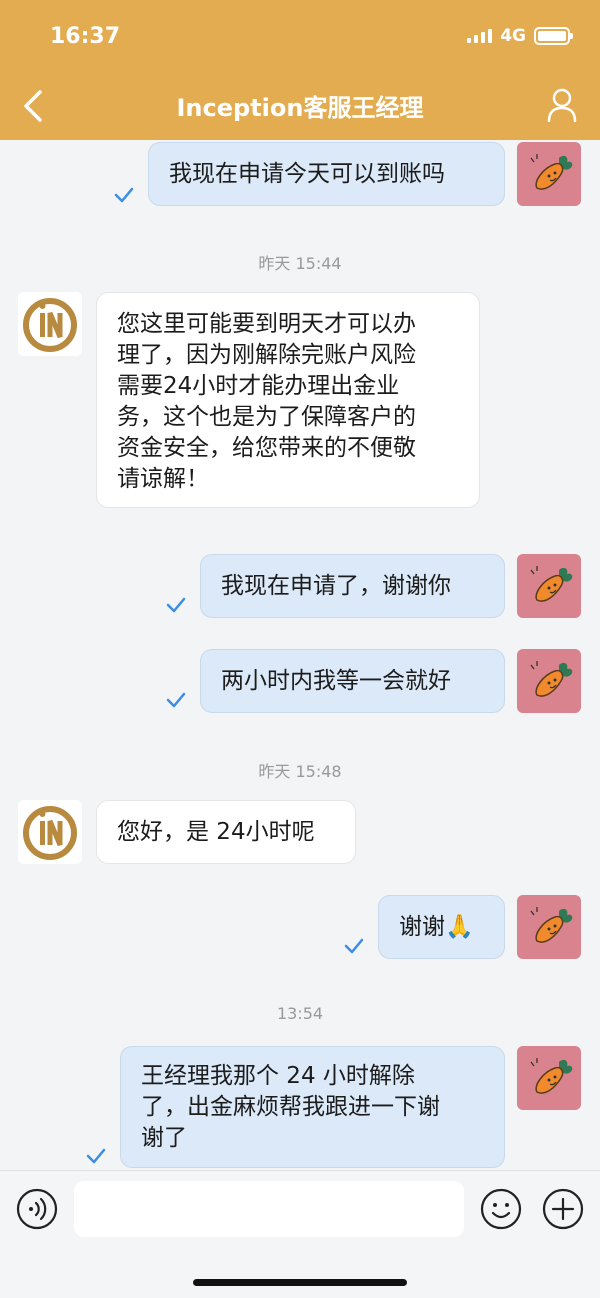 This screenshot has height=1298, width=600. Describe the element at coordinates (436, 927) in the screenshot. I see `message-line: 谢谢🙏` at that location.